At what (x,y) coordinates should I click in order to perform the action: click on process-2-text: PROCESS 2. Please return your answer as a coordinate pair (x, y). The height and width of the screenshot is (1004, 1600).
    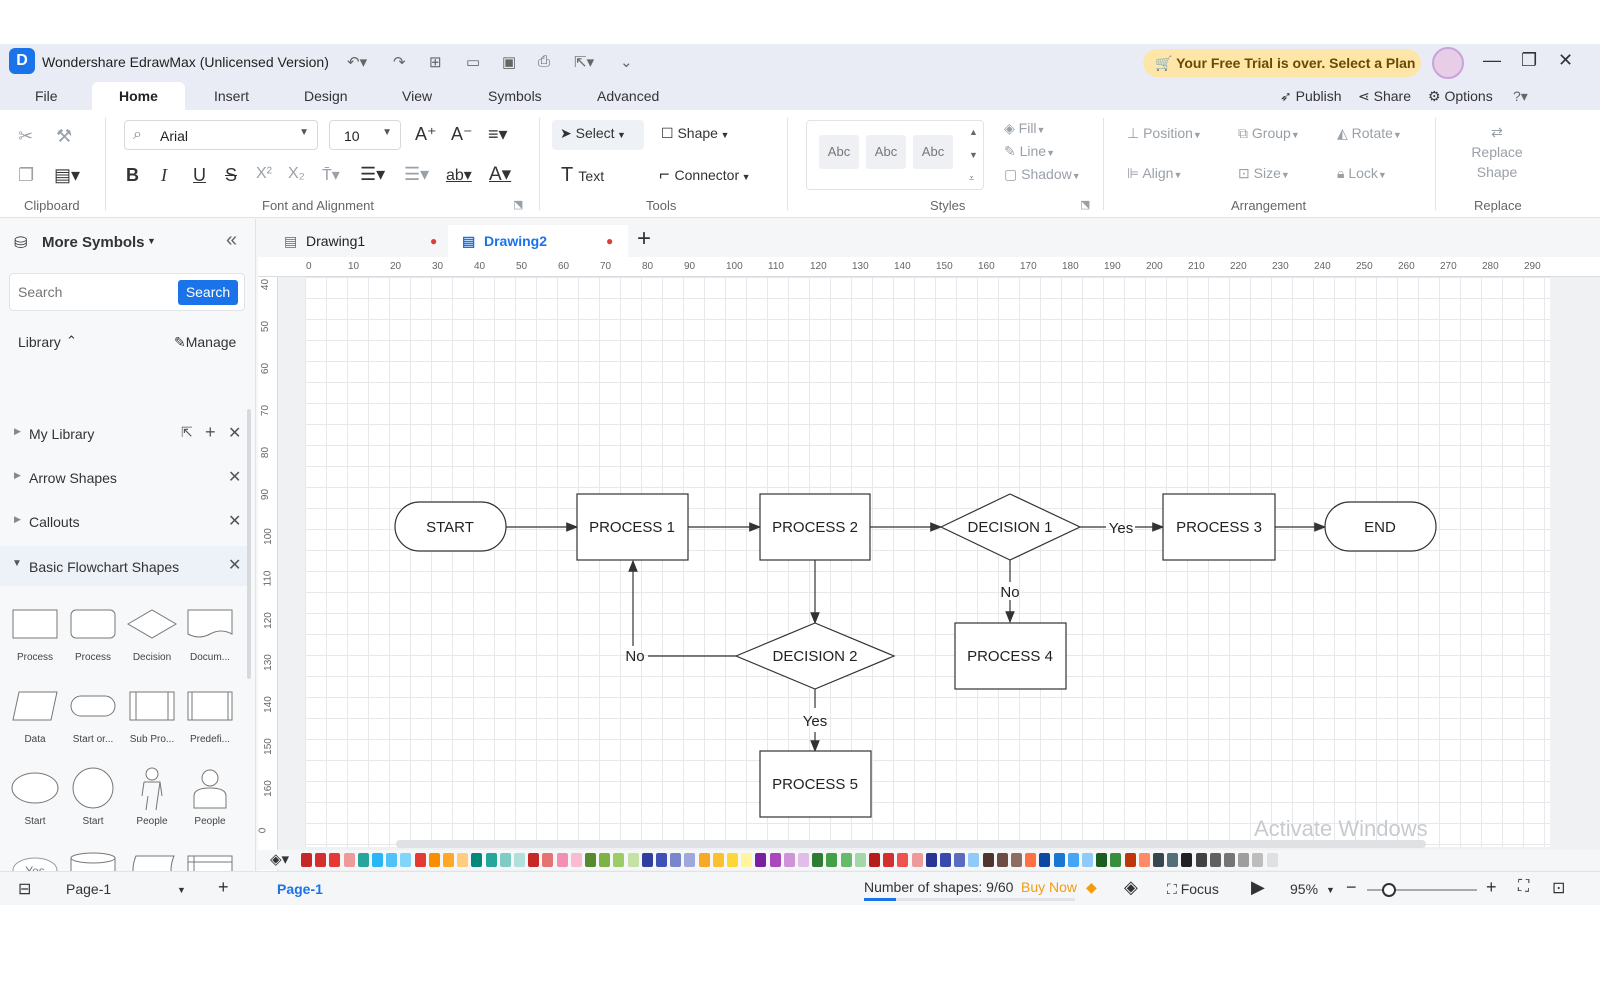
    Looking at the image, I should click on (815, 527).